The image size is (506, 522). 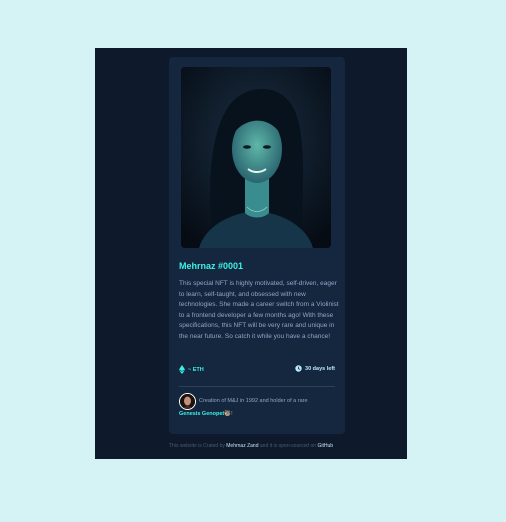 I want to click on footer-middle: and it is open-sourced on, so click(x=288, y=446).